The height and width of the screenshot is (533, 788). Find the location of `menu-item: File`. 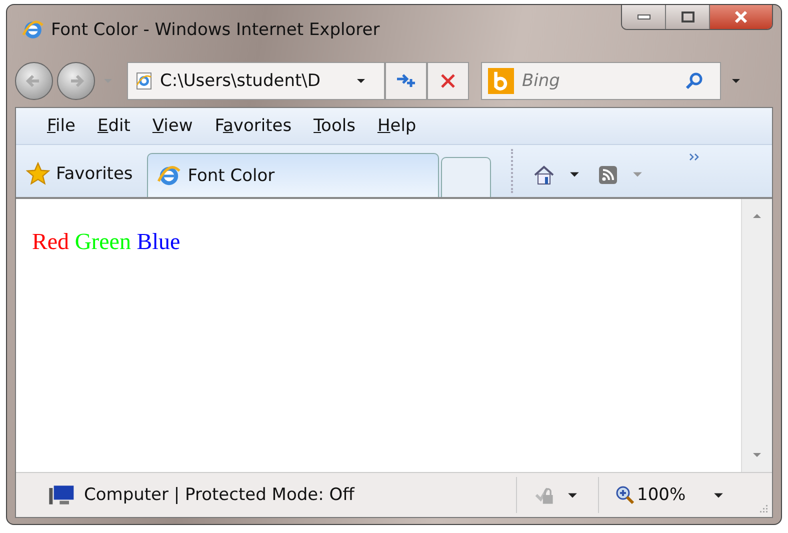

menu-item: File is located at coordinates (61, 126).